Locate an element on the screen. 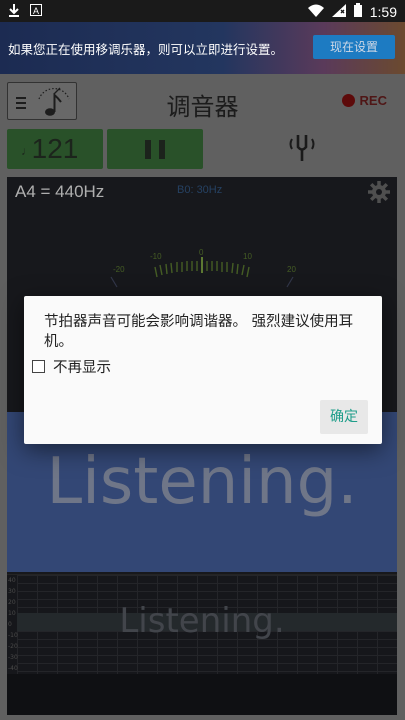 The height and width of the screenshot is (720, 405). banner-text: 如果您正在使用移调乐器，则可以立即进行设置。 is located at coordinates (146, 49).